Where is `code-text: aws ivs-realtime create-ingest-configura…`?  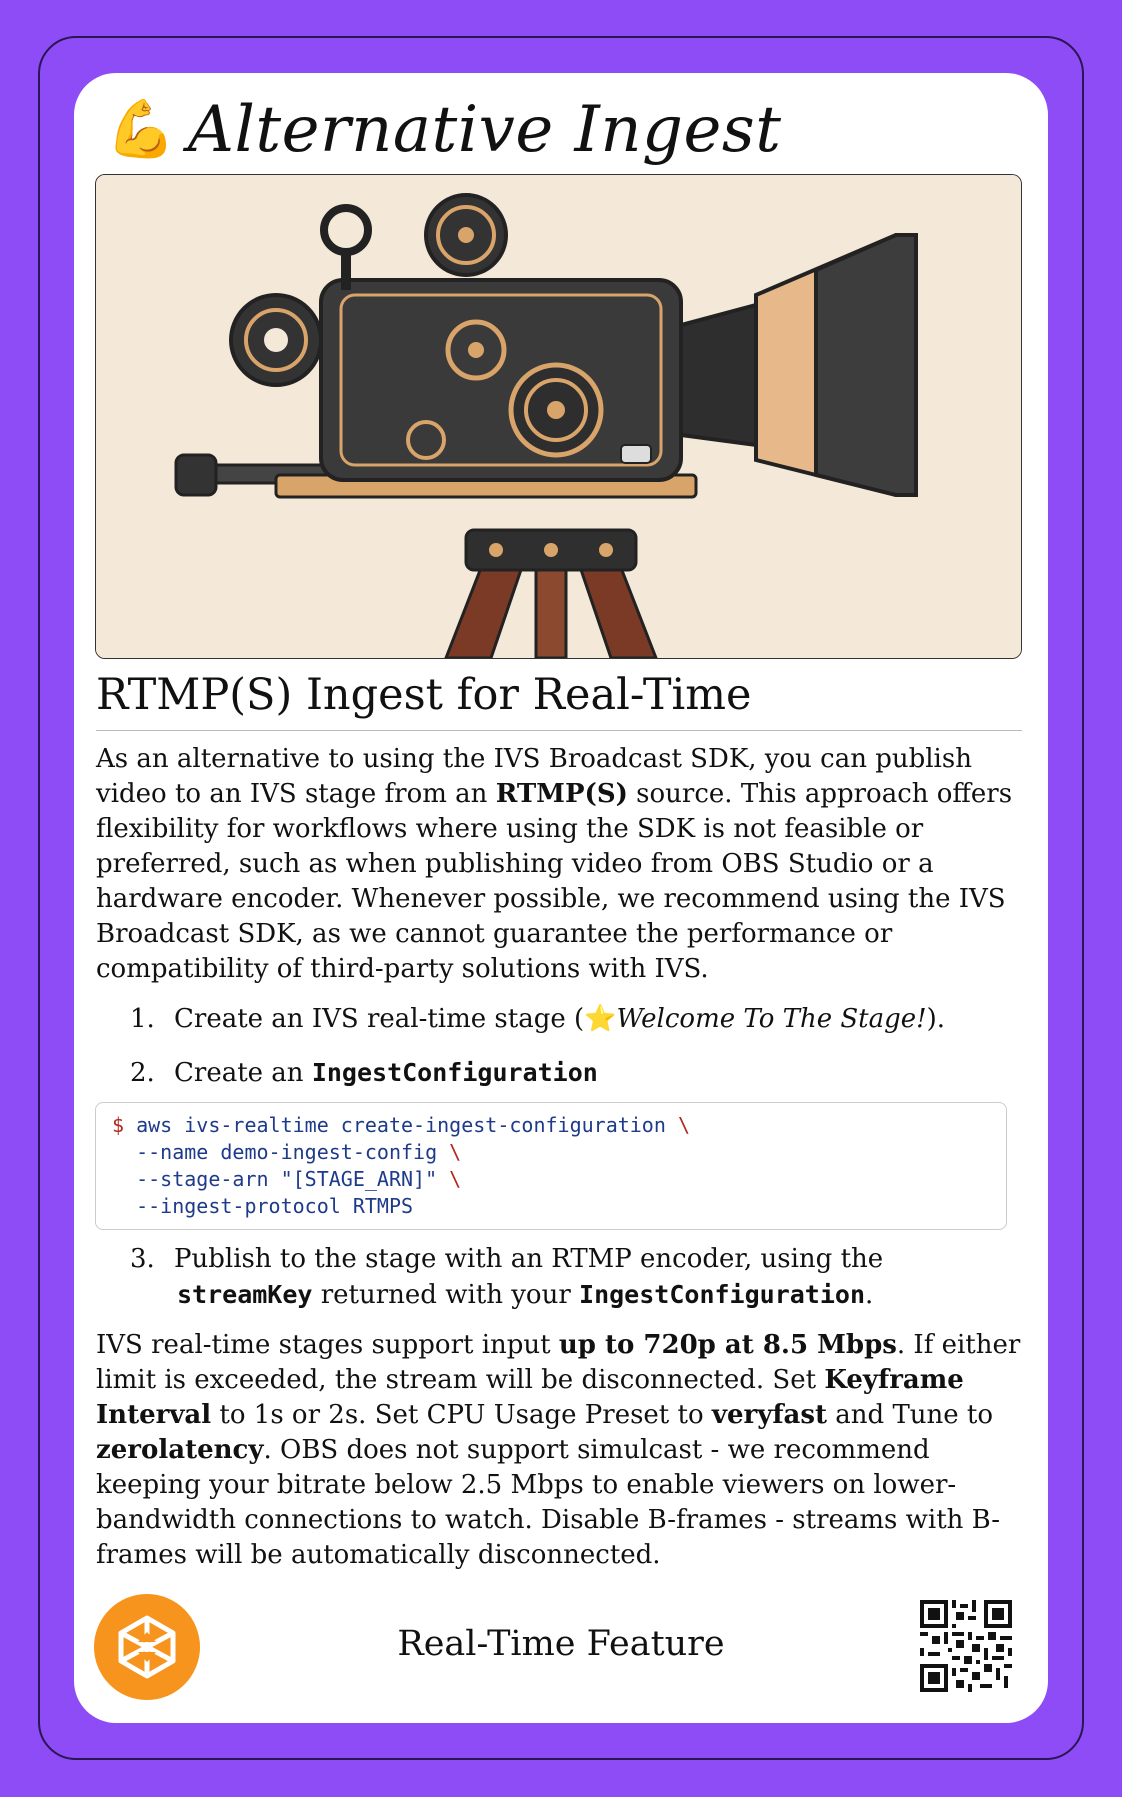
code-text: aws ivs-realtime create-ingest-configura… is located at coordinates (401, 1125).